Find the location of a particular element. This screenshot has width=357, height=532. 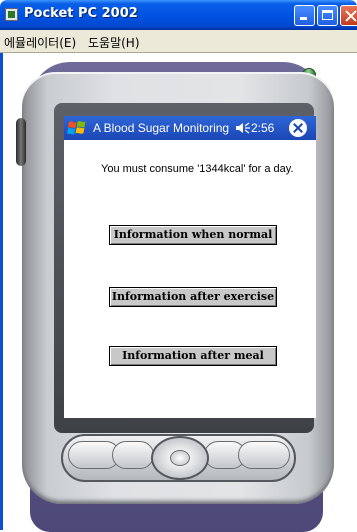

info-meal-button: Information after meal is located at coordinates (193, 356).